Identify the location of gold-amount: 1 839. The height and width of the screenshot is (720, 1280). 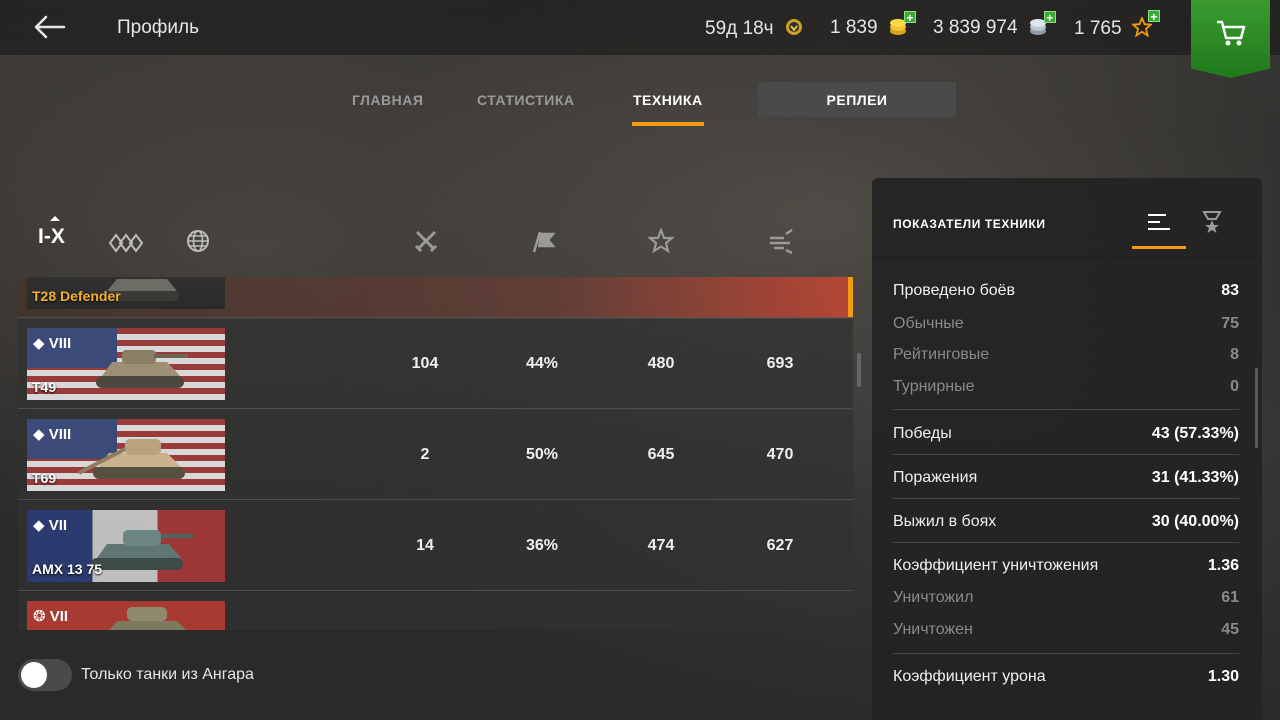
(854, 27).